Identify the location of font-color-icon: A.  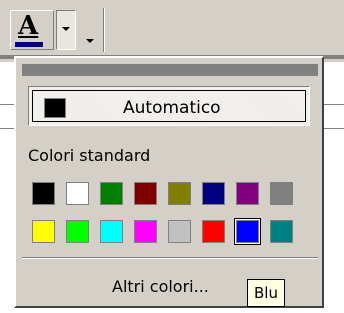
(28, 26).